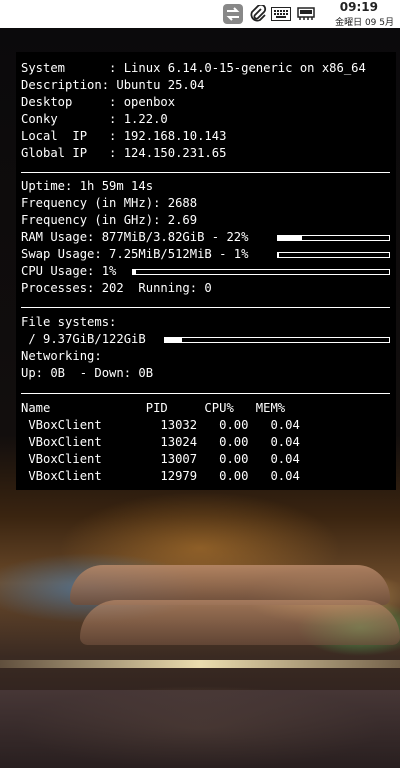 Image resolution: width=400 pixels, height=768 pixels. I want to click on desktop-line: Desktop : openbox, so click(98, 102).